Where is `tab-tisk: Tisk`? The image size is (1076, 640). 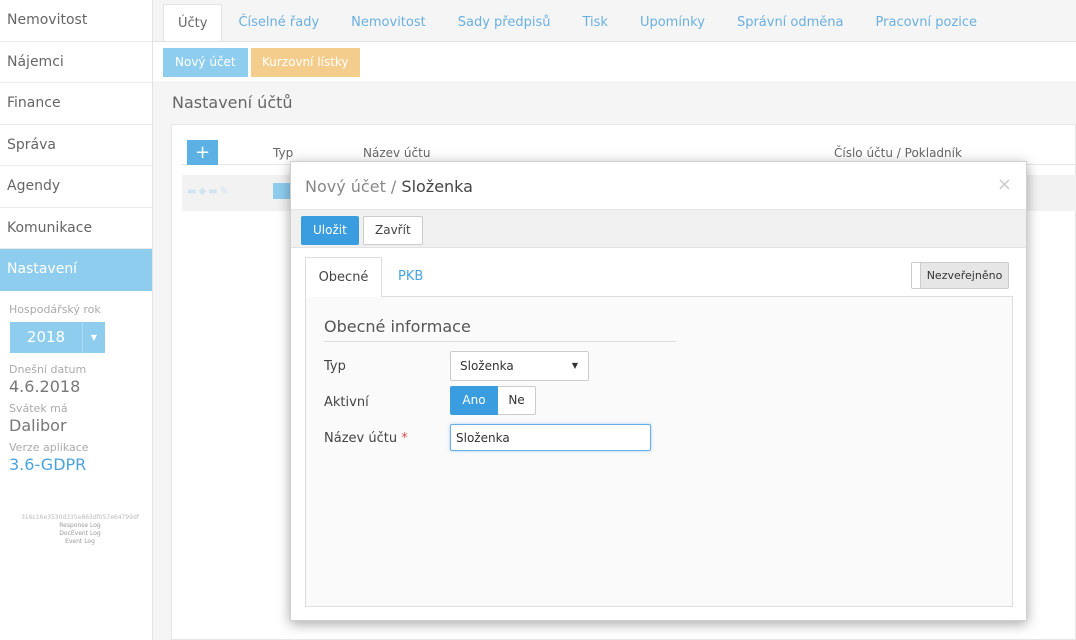 tab-tisk: Tisk is located at coordinates (594, 23).